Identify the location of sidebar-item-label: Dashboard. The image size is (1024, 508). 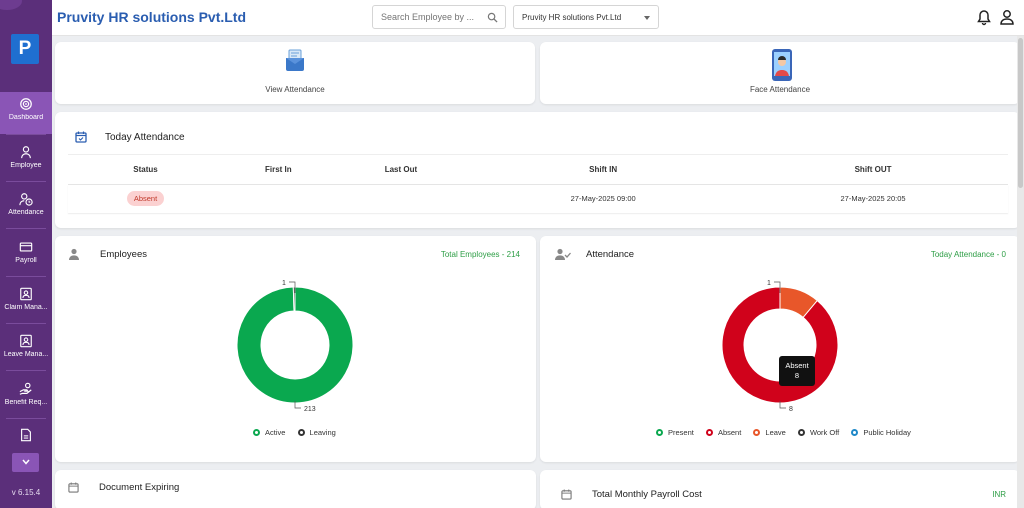
(26, 117).